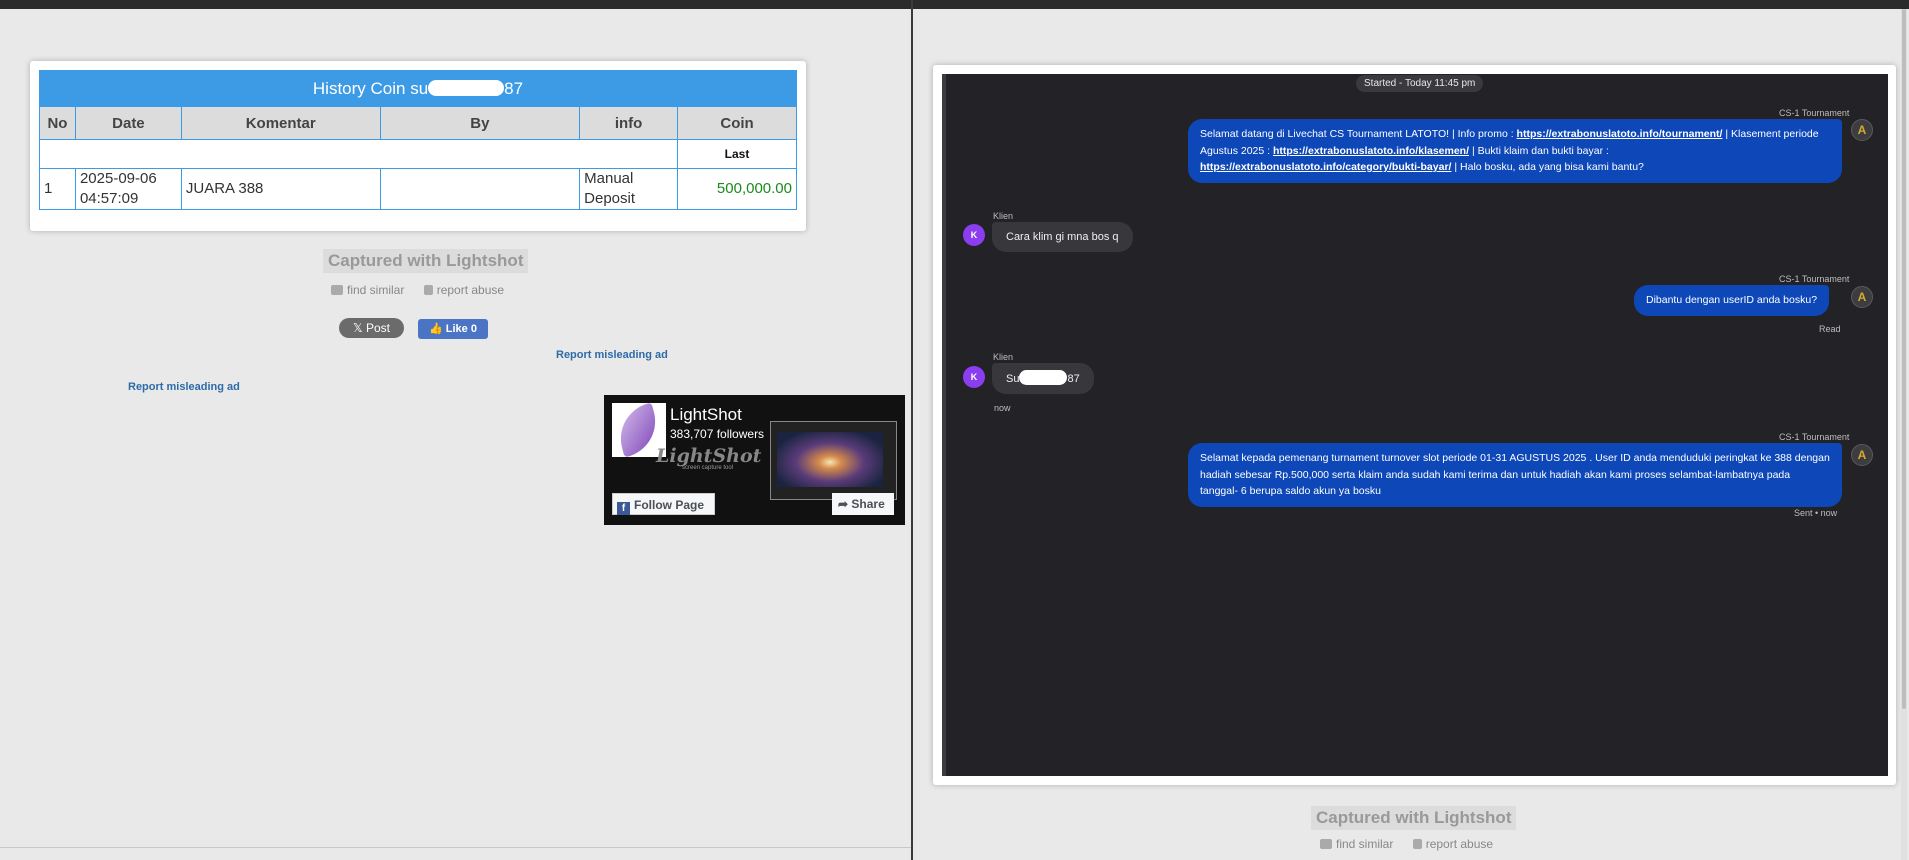 The height and width of the screenshot is (860, 1909). I want to click on left-bottom-border, so click(455, 847).